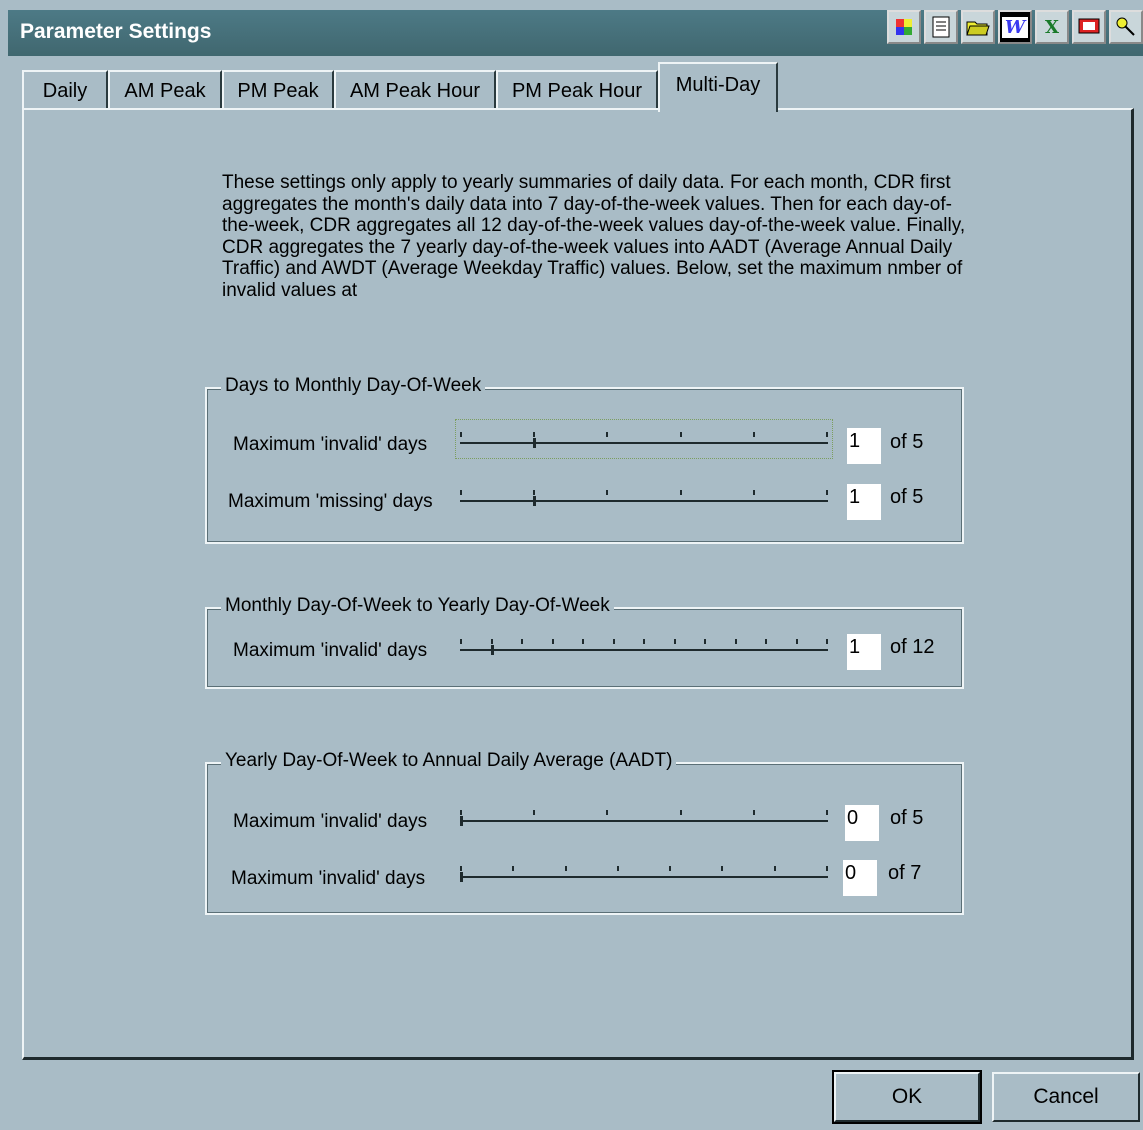 This screenshot has width=1143, height=1130. I want to click on title-bar: Parameter Settings W X, so click(575, 33).